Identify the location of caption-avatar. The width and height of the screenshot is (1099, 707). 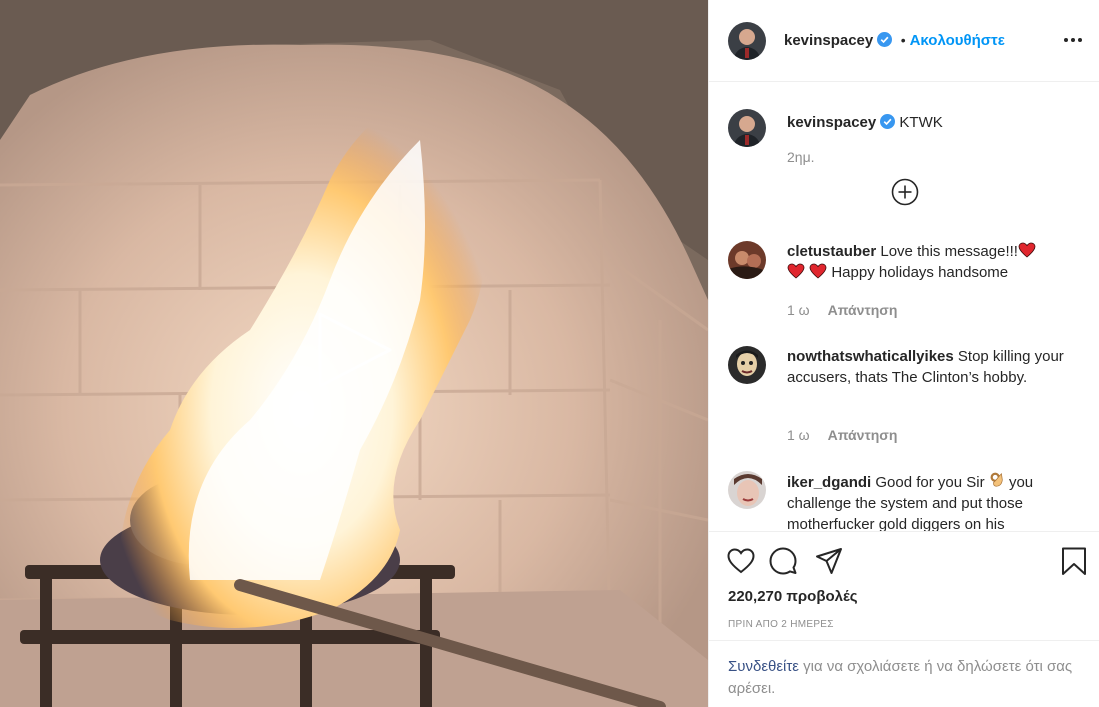
(747, 128).